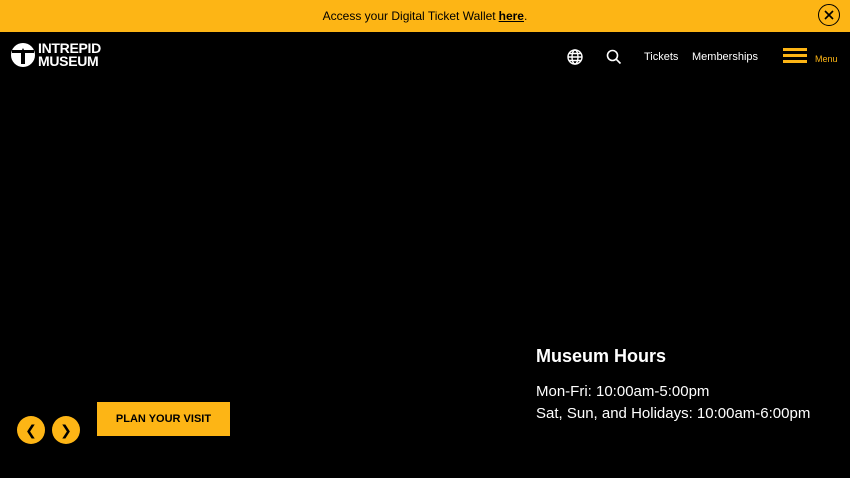 The height and width of the screenshot is (478, 850). Describe the element at coordinates (68, 61) in the screenshot. I see `logo-line-2: MUSEUM` at that location.